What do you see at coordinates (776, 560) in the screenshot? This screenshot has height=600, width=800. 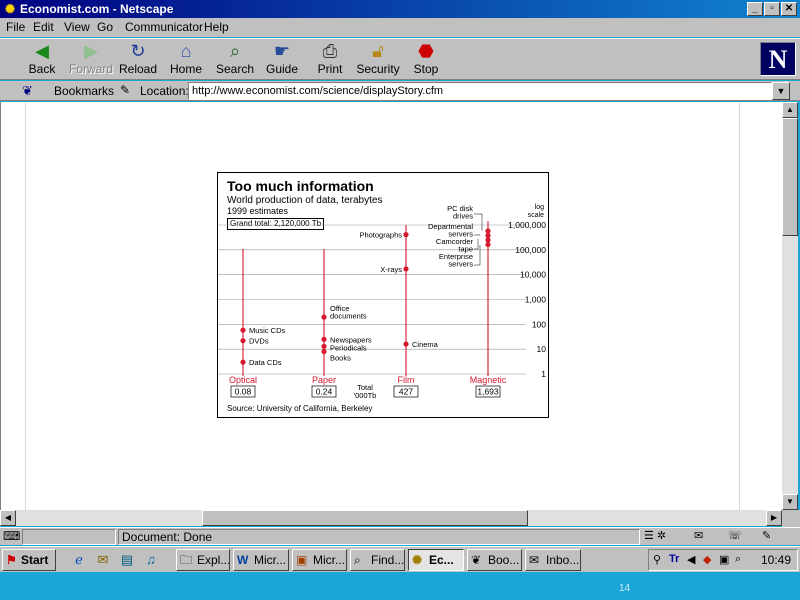 I see `clock: 10:49` at bounding box center [776, 560].